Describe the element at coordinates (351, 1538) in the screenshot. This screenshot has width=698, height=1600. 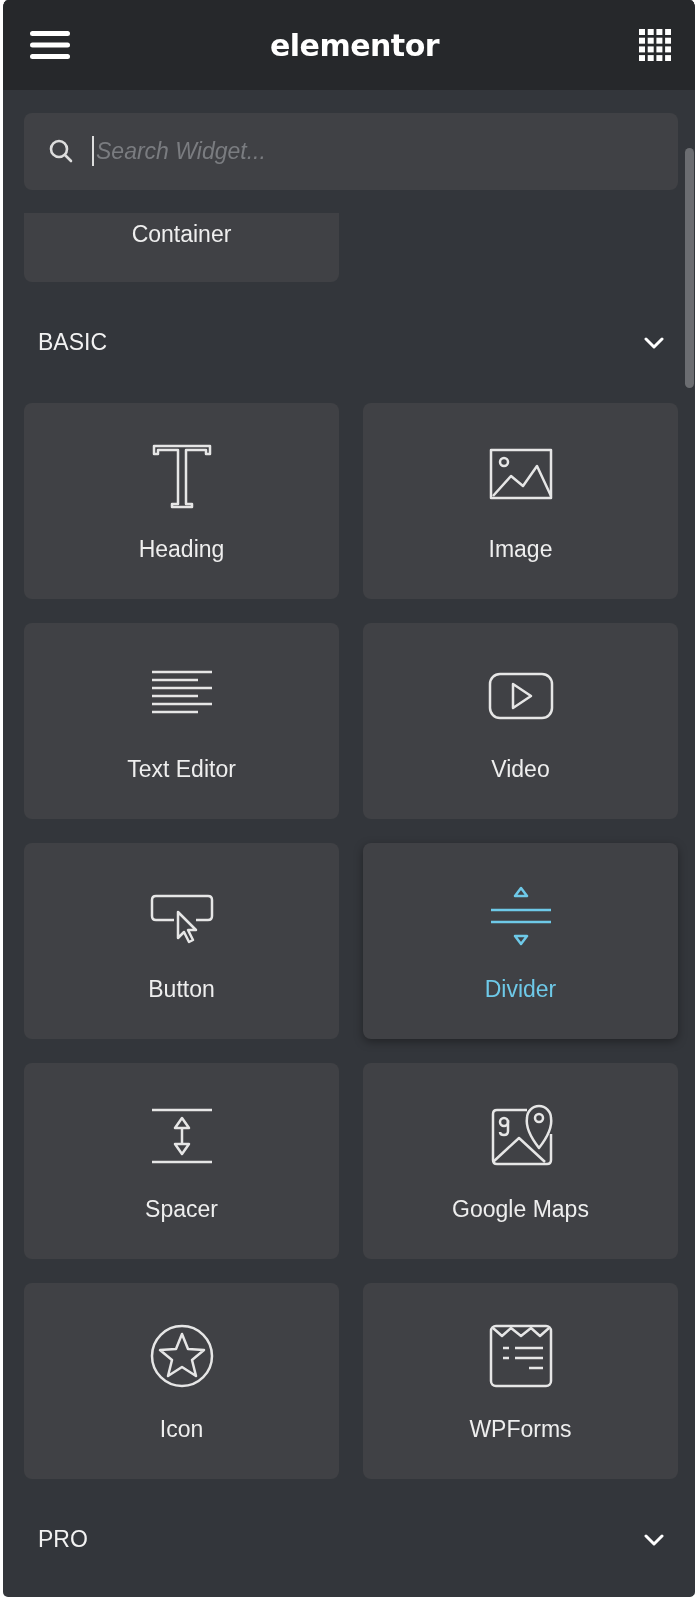
I see `section-header: PRO` at that location.